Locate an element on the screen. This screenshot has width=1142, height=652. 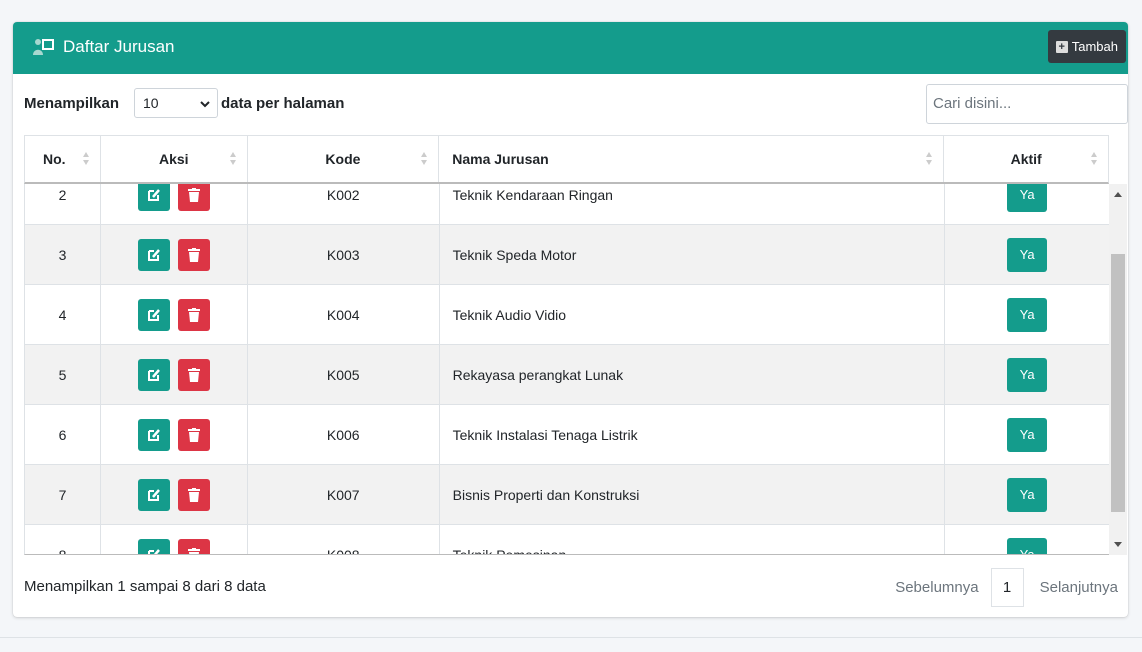
cell-nama: Teknik Audio Vidio is located at coordinates (693, 314).